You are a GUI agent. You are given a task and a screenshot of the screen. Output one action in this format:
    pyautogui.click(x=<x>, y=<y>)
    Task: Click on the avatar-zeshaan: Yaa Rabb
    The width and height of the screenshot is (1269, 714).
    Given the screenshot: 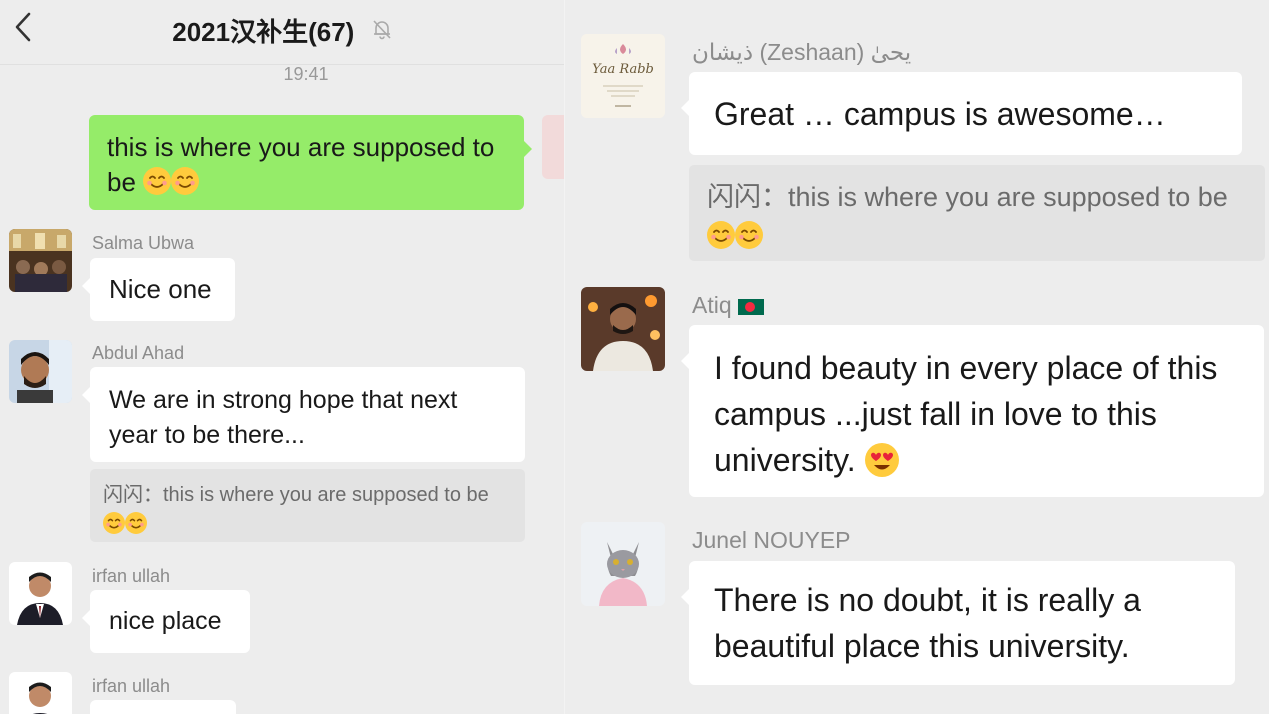 What is the action you would take?
    pyautogui.click(x=623, y=76)
    